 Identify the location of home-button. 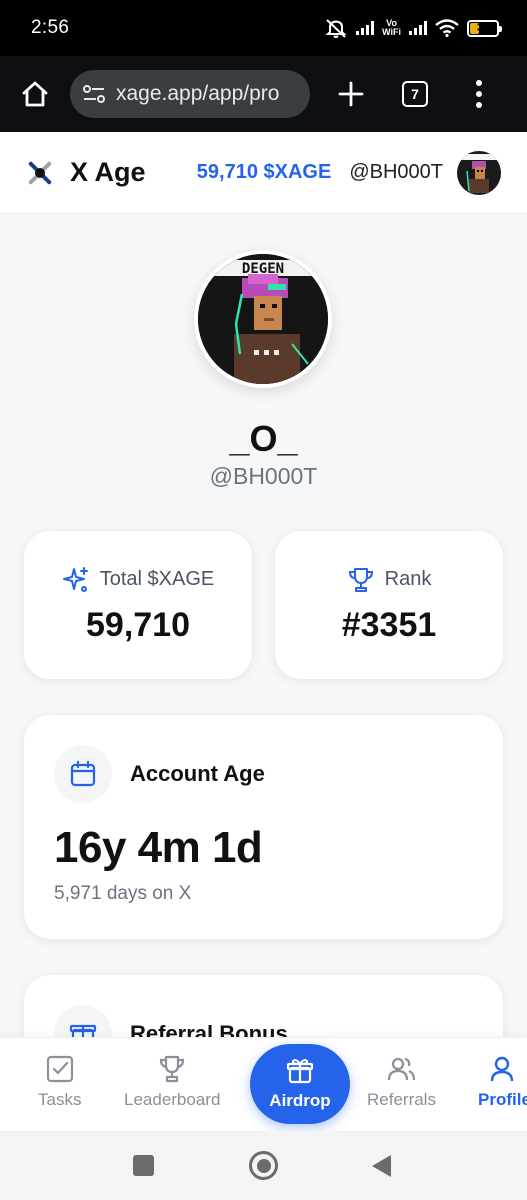
(35, 94).